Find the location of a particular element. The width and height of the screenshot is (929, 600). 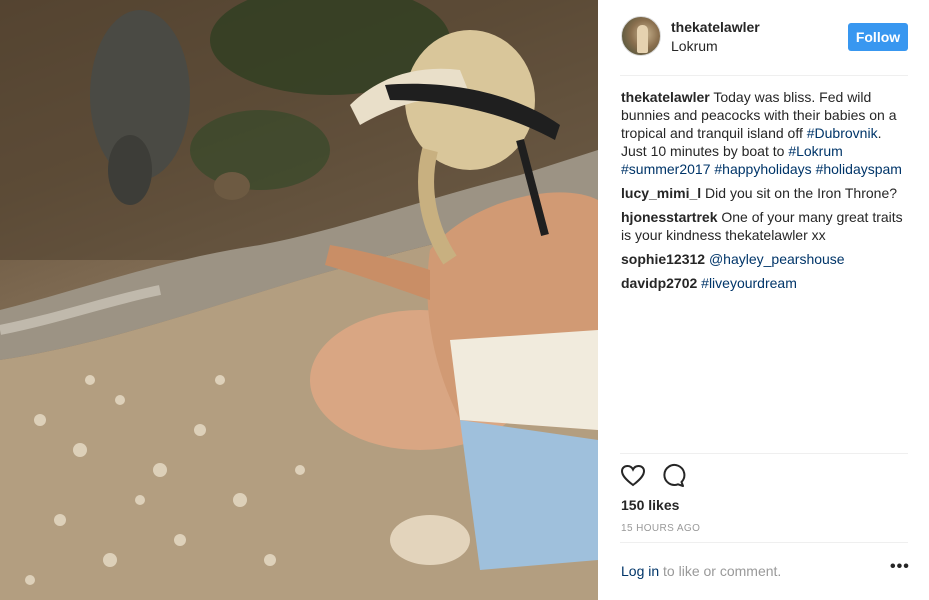

post-timestamp: 15 HOURS AGO is located at coordinates (661, 528).